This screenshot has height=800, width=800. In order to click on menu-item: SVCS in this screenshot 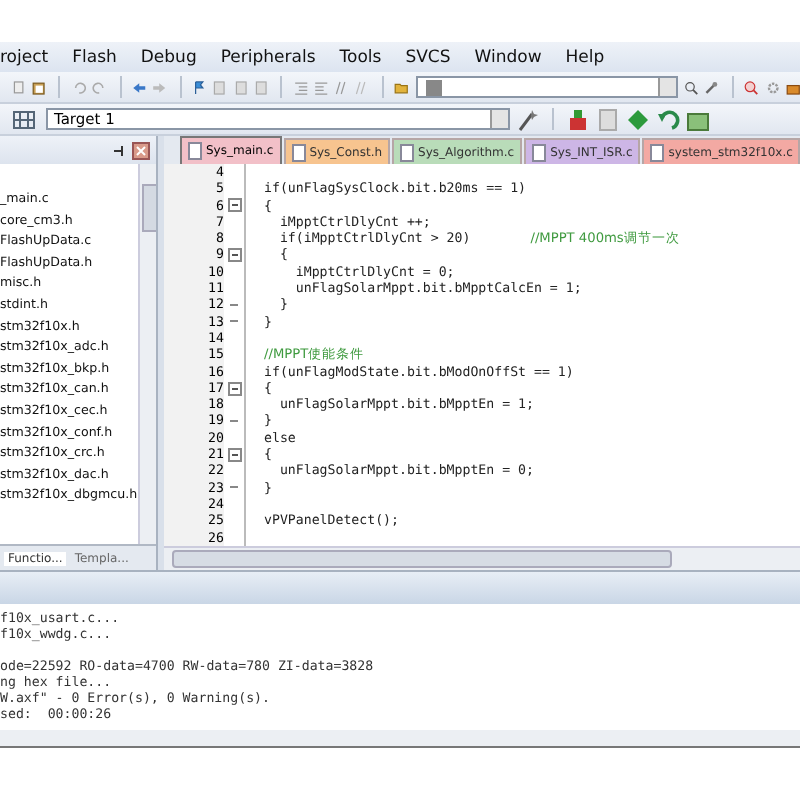, I will do `click(428, 57)`.